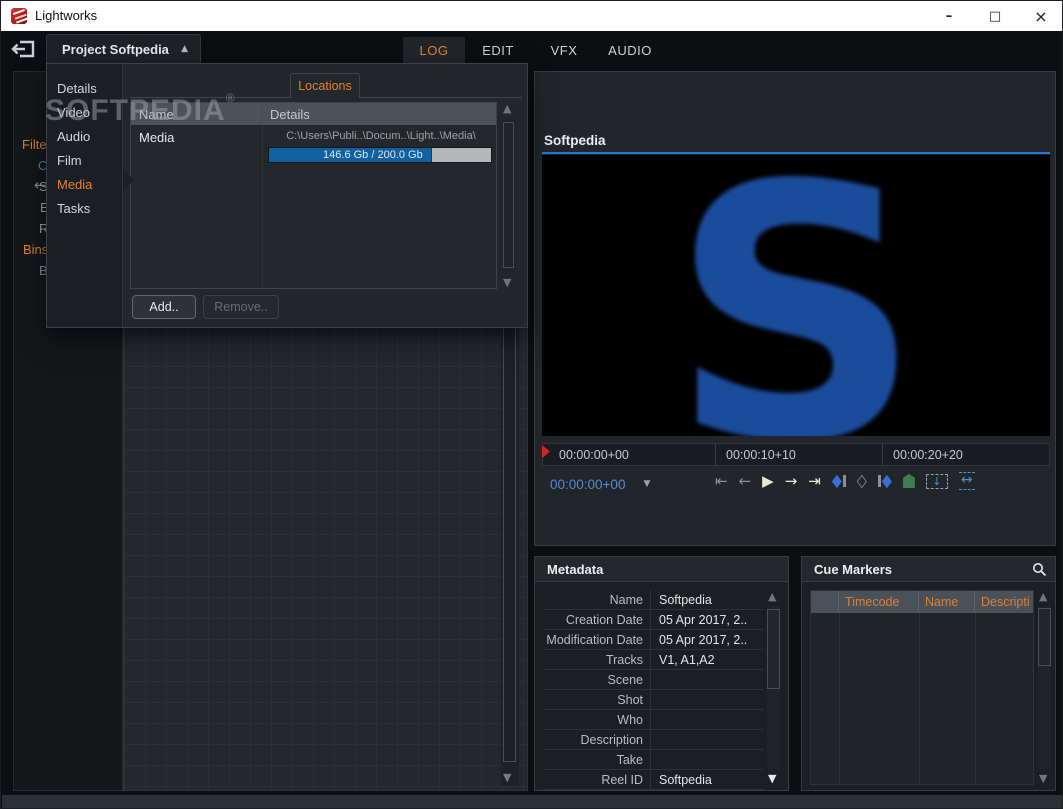 The width and height of the screenshot is (1063, 809). I want to click on add-button: Add.., so click(164, 307).